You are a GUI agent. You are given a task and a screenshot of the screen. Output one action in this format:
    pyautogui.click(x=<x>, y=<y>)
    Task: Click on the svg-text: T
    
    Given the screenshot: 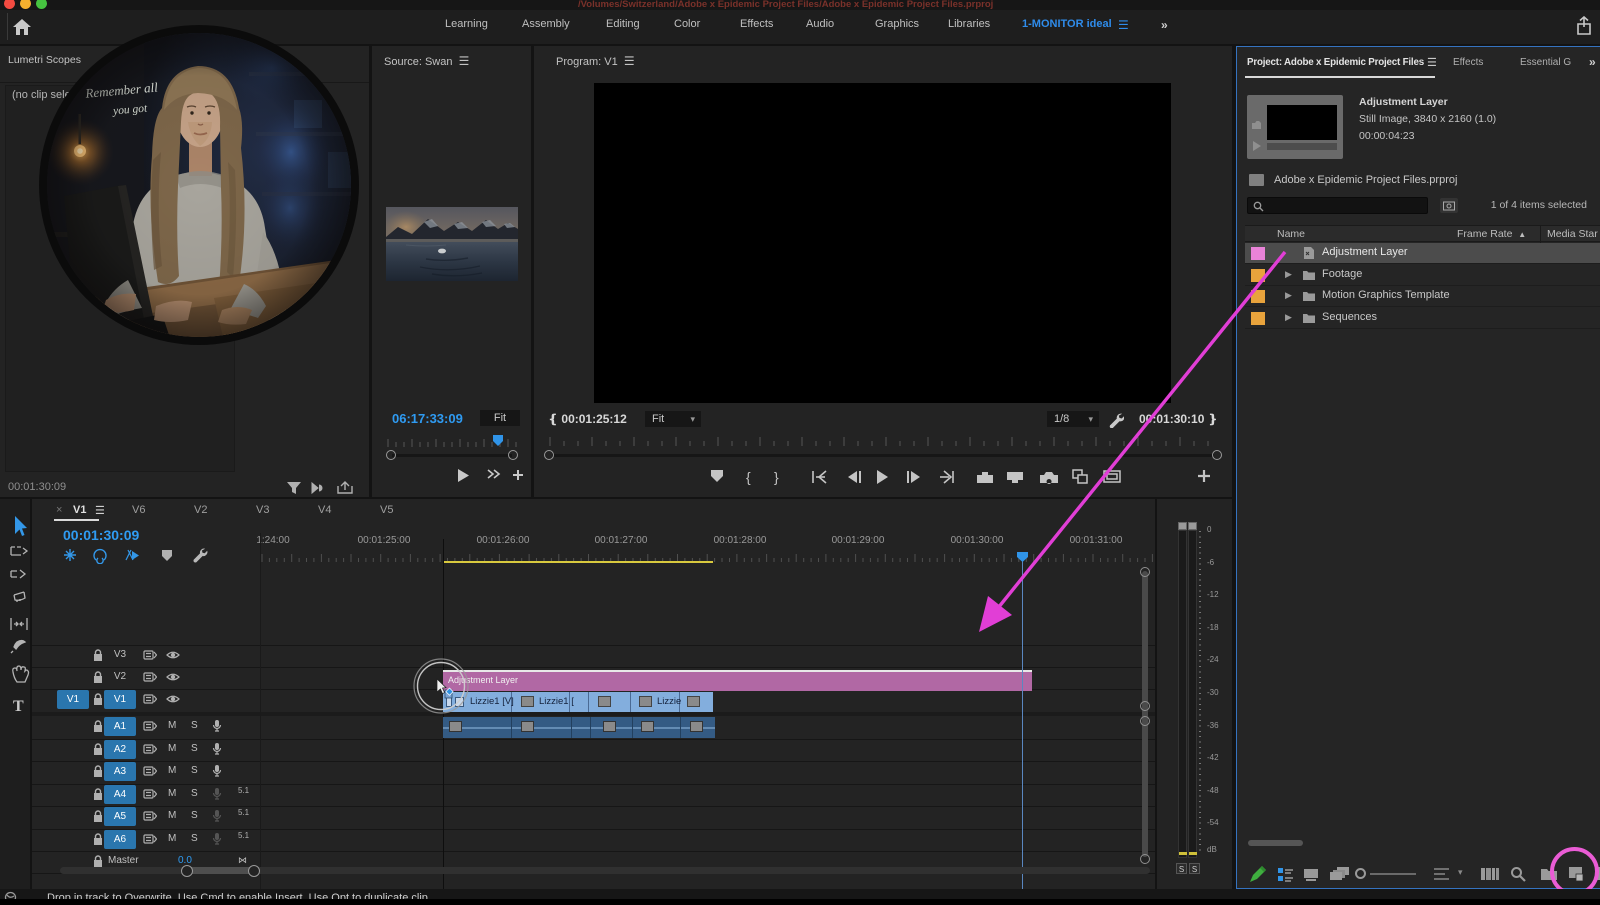 What is the action you would take?
    pyautogui.click(x=18, y=706)
    